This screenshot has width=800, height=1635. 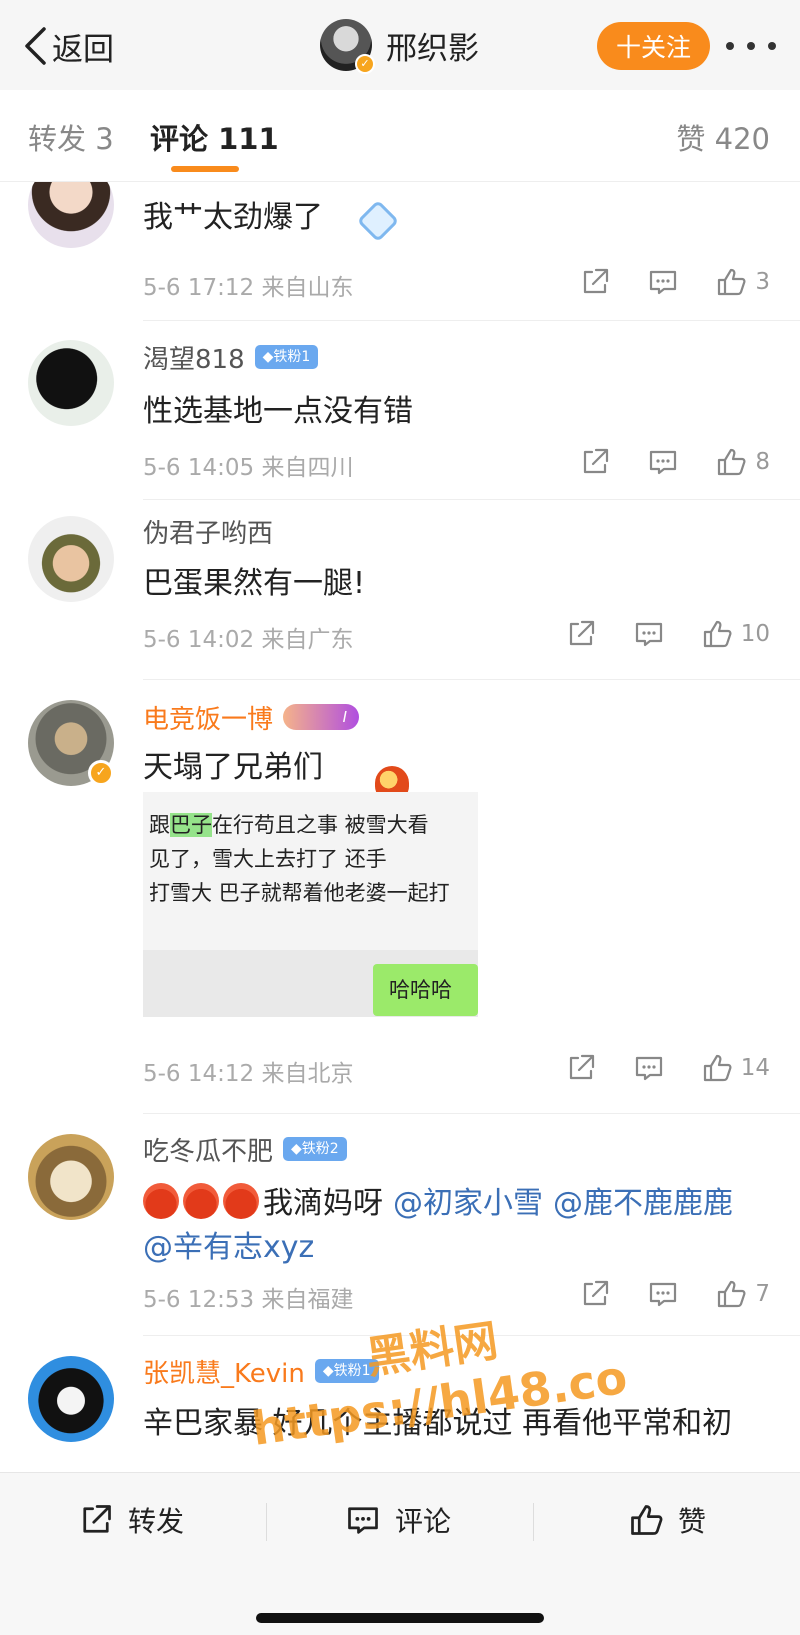 I want to click on username: 吃冬瓜不肥, so click(x=208, y=1149).